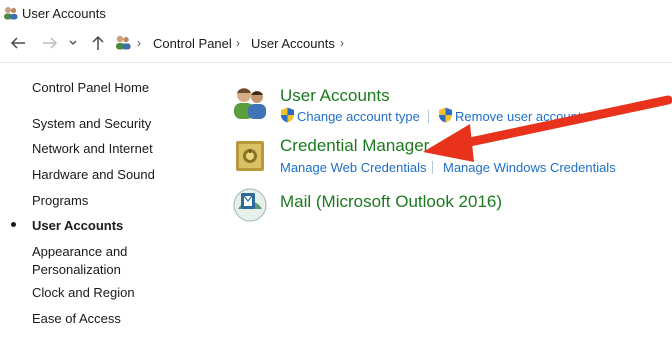 The height and width of the screenshot is (338, 672). I want to click on forward-button, so click(50, 43).